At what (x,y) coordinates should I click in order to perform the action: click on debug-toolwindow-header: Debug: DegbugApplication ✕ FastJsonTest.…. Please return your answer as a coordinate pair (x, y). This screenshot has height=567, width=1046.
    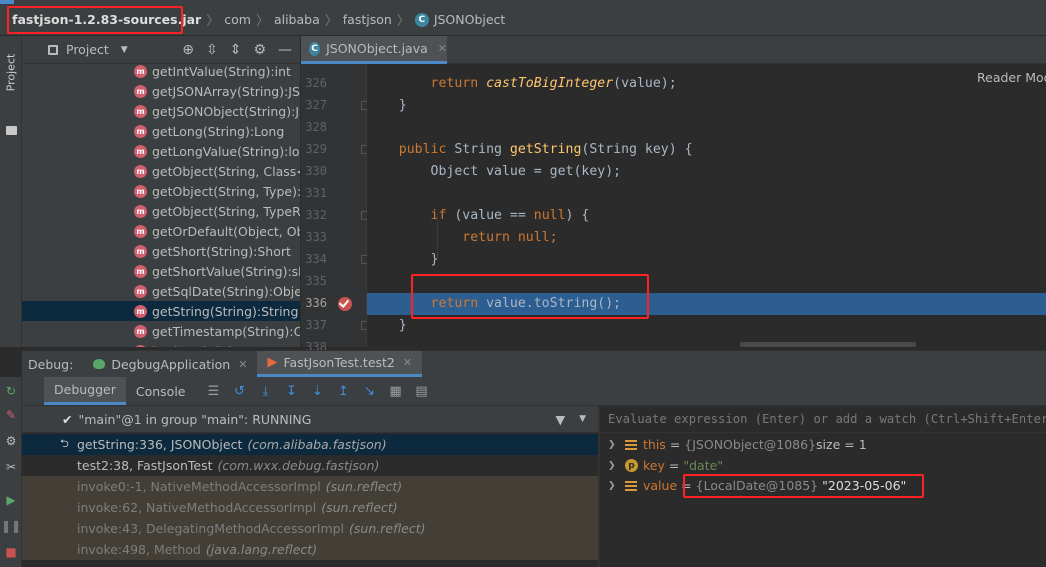
    Looking at the image, I should click on (534, 363).